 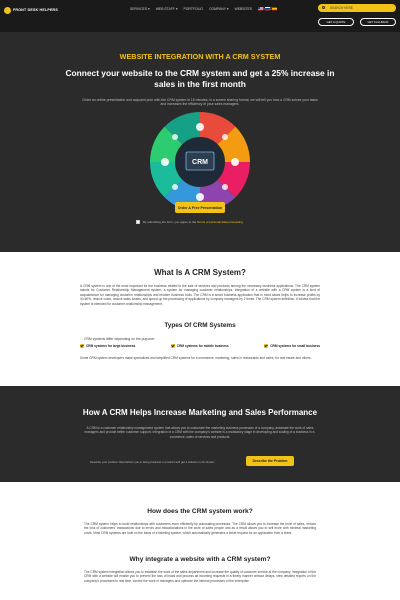 I want to click on search-placeholder: SEARCH HERE, so click(x=342, y=7).